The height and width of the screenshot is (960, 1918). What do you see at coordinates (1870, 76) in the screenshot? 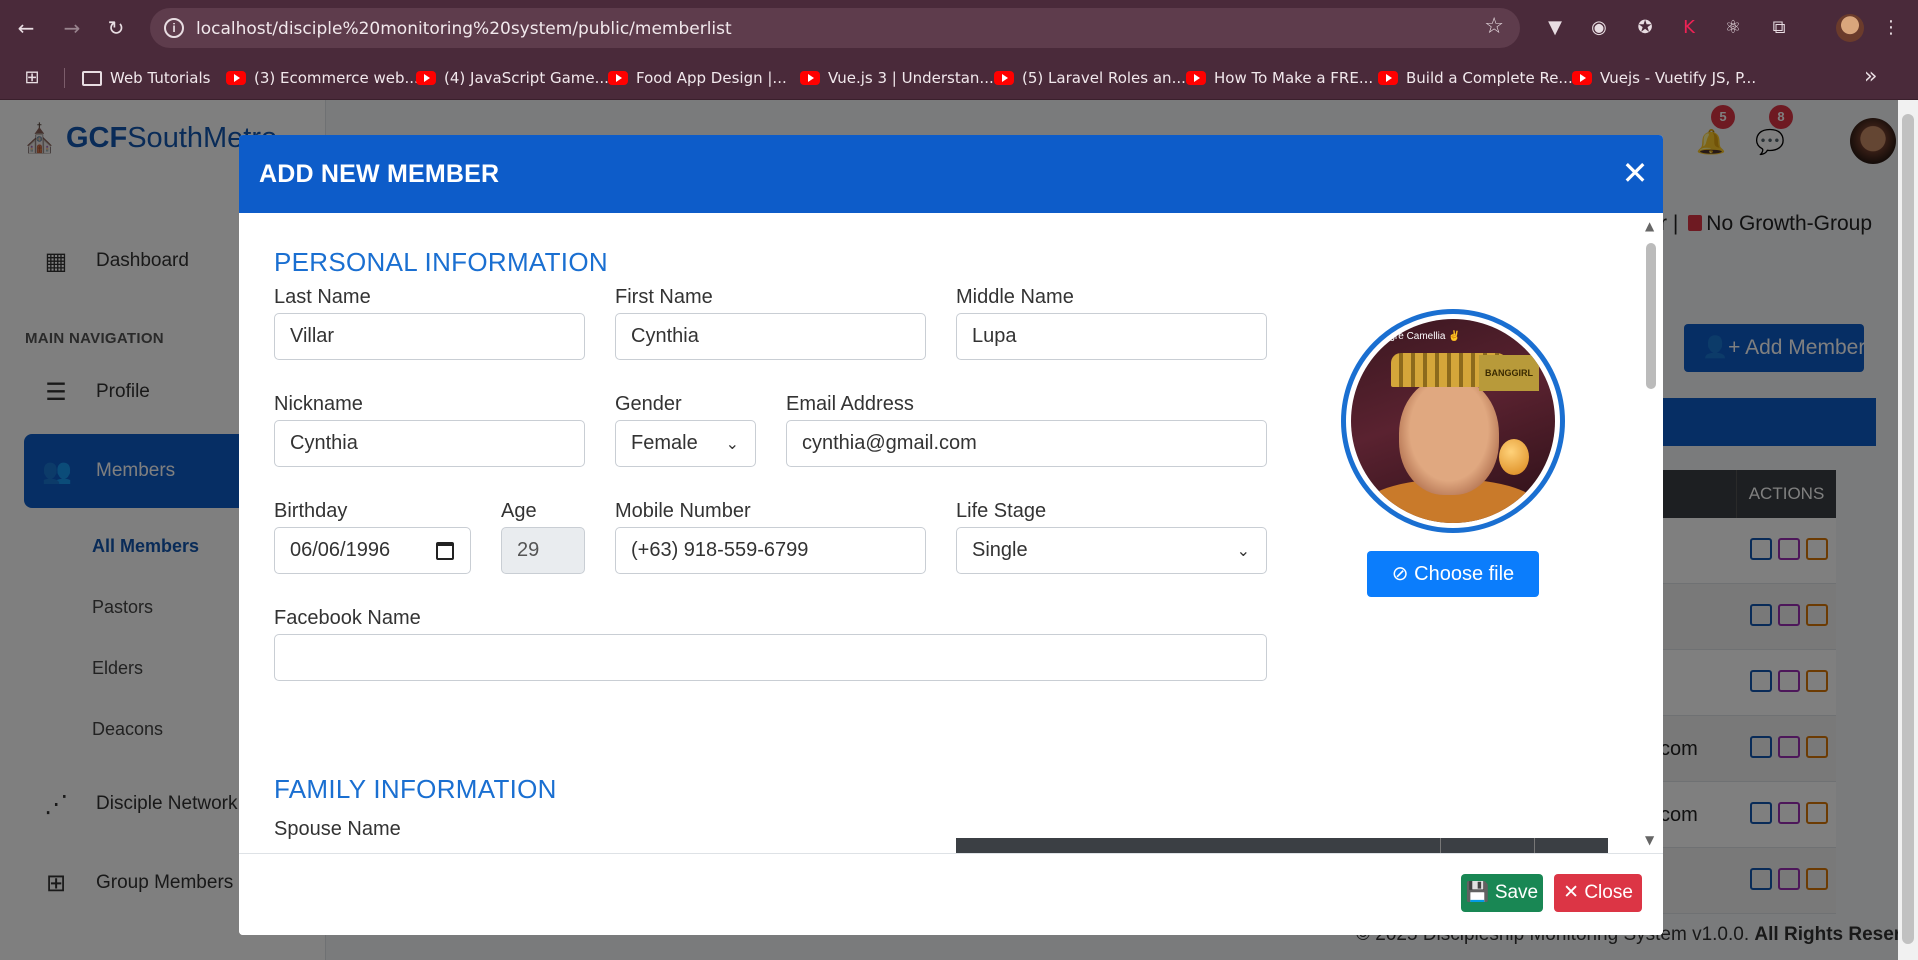
I see `bookmarks-overflow-icon: »` at bounding box center [1870, 76].